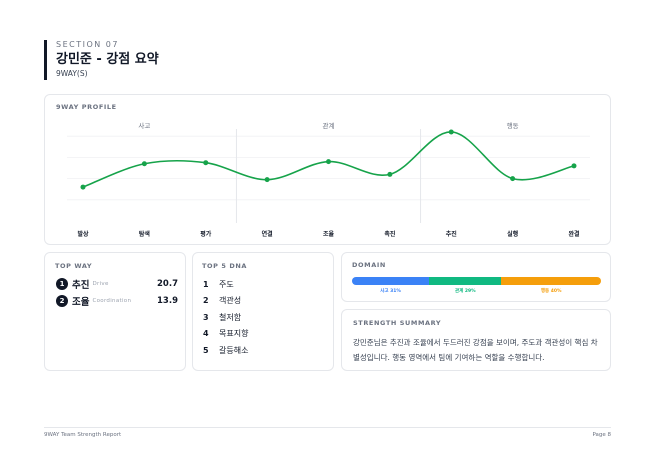  What do you see at coordinates (513, 125) in the screenshot?
I see `group-label: 행동` at bounding box center [513, 125].